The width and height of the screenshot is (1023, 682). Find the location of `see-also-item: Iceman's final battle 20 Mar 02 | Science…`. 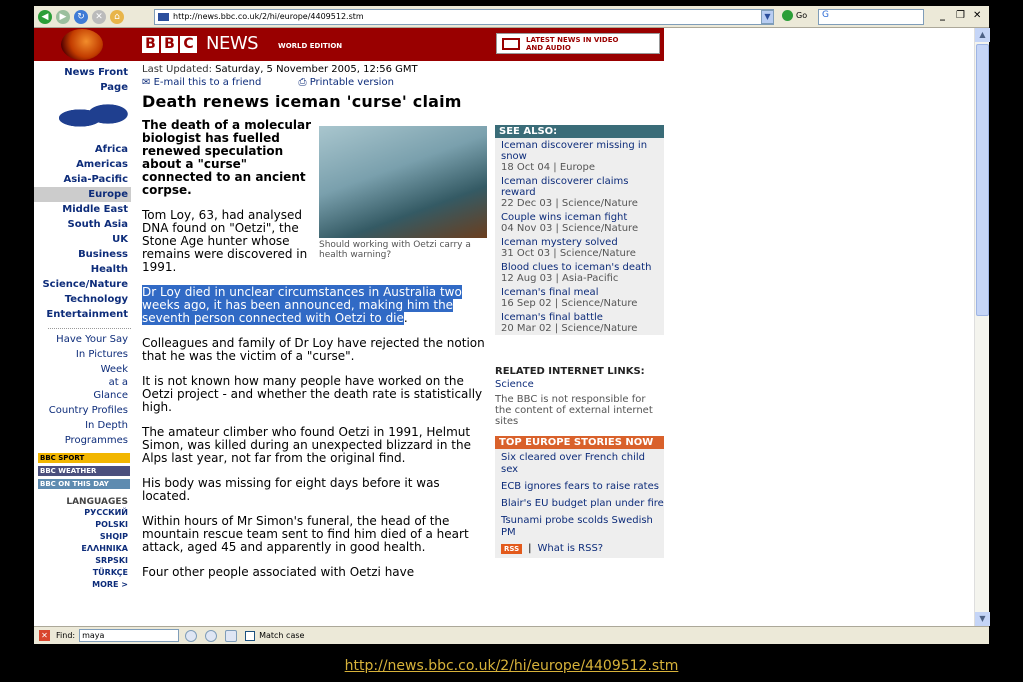

see-also-item: Iceman's final battle 20 Mar 02 | Science… is located at coordinates (579, 322).